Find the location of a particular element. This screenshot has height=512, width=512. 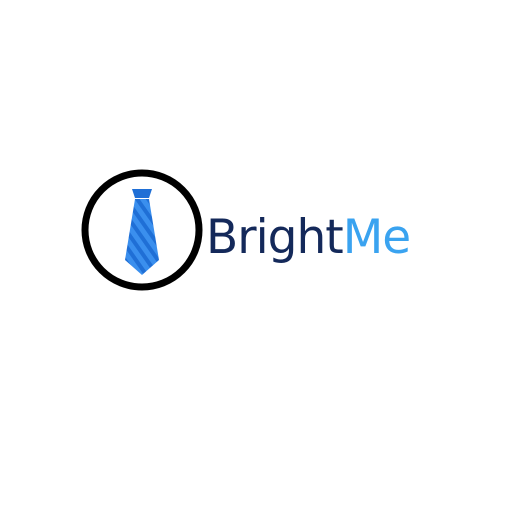

wordmark-primary: Bright is located at coordinates (275, 237).